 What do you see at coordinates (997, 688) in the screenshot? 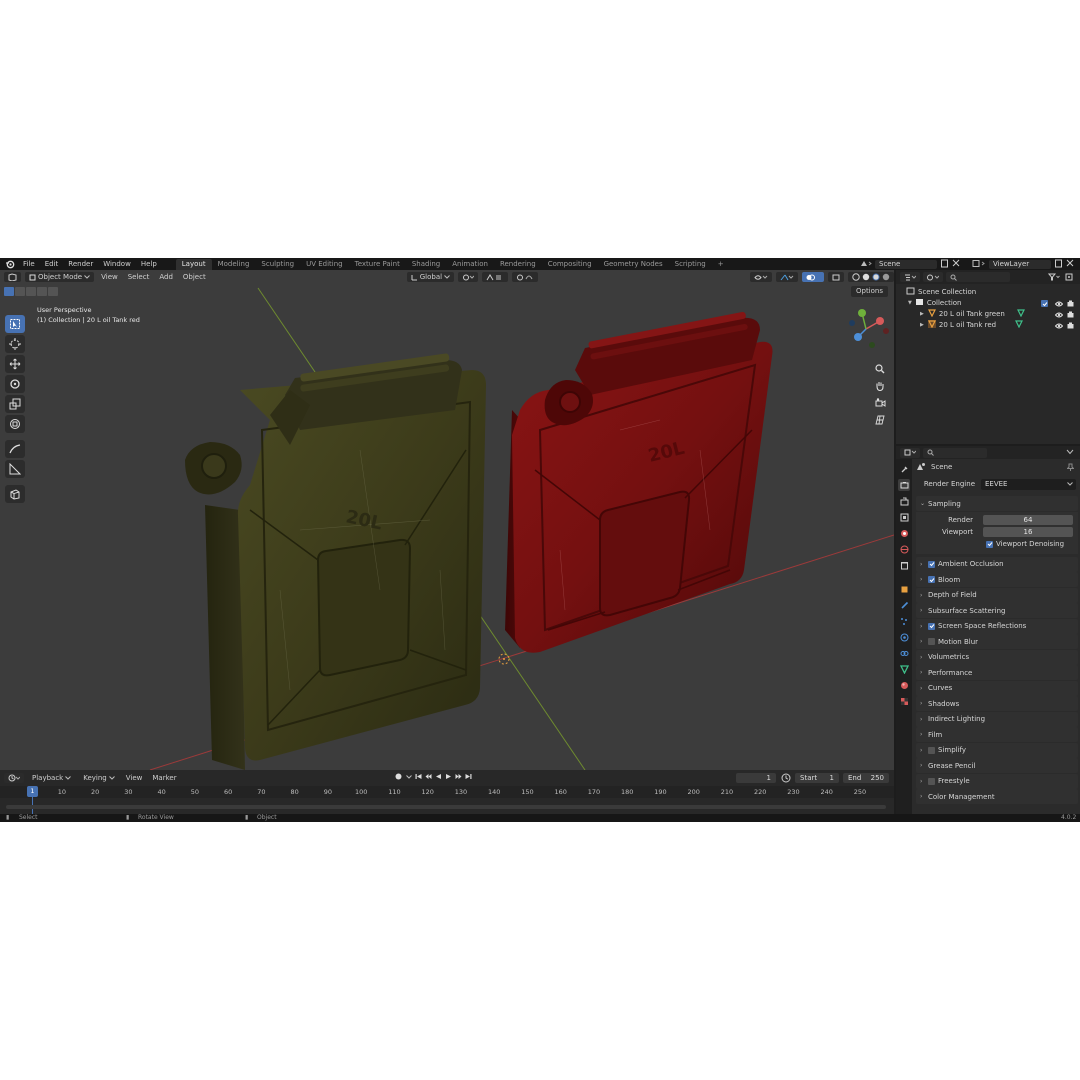
I see `panel-row: › Curves` at bounding box center [997, 688].